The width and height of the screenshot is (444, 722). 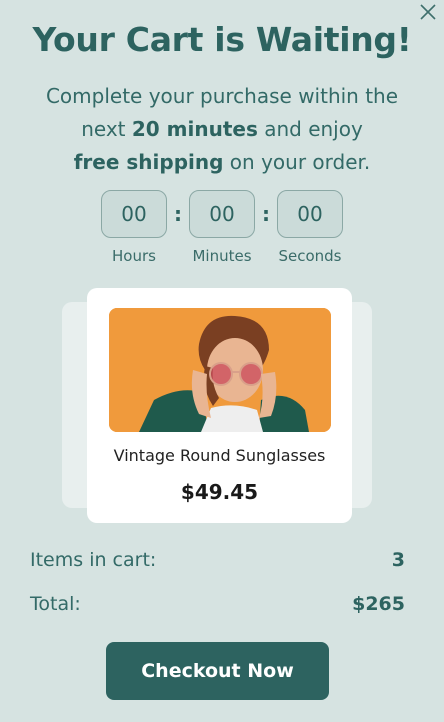 I want to click on items-label: Items in cart:, so click(x=93, y=560).